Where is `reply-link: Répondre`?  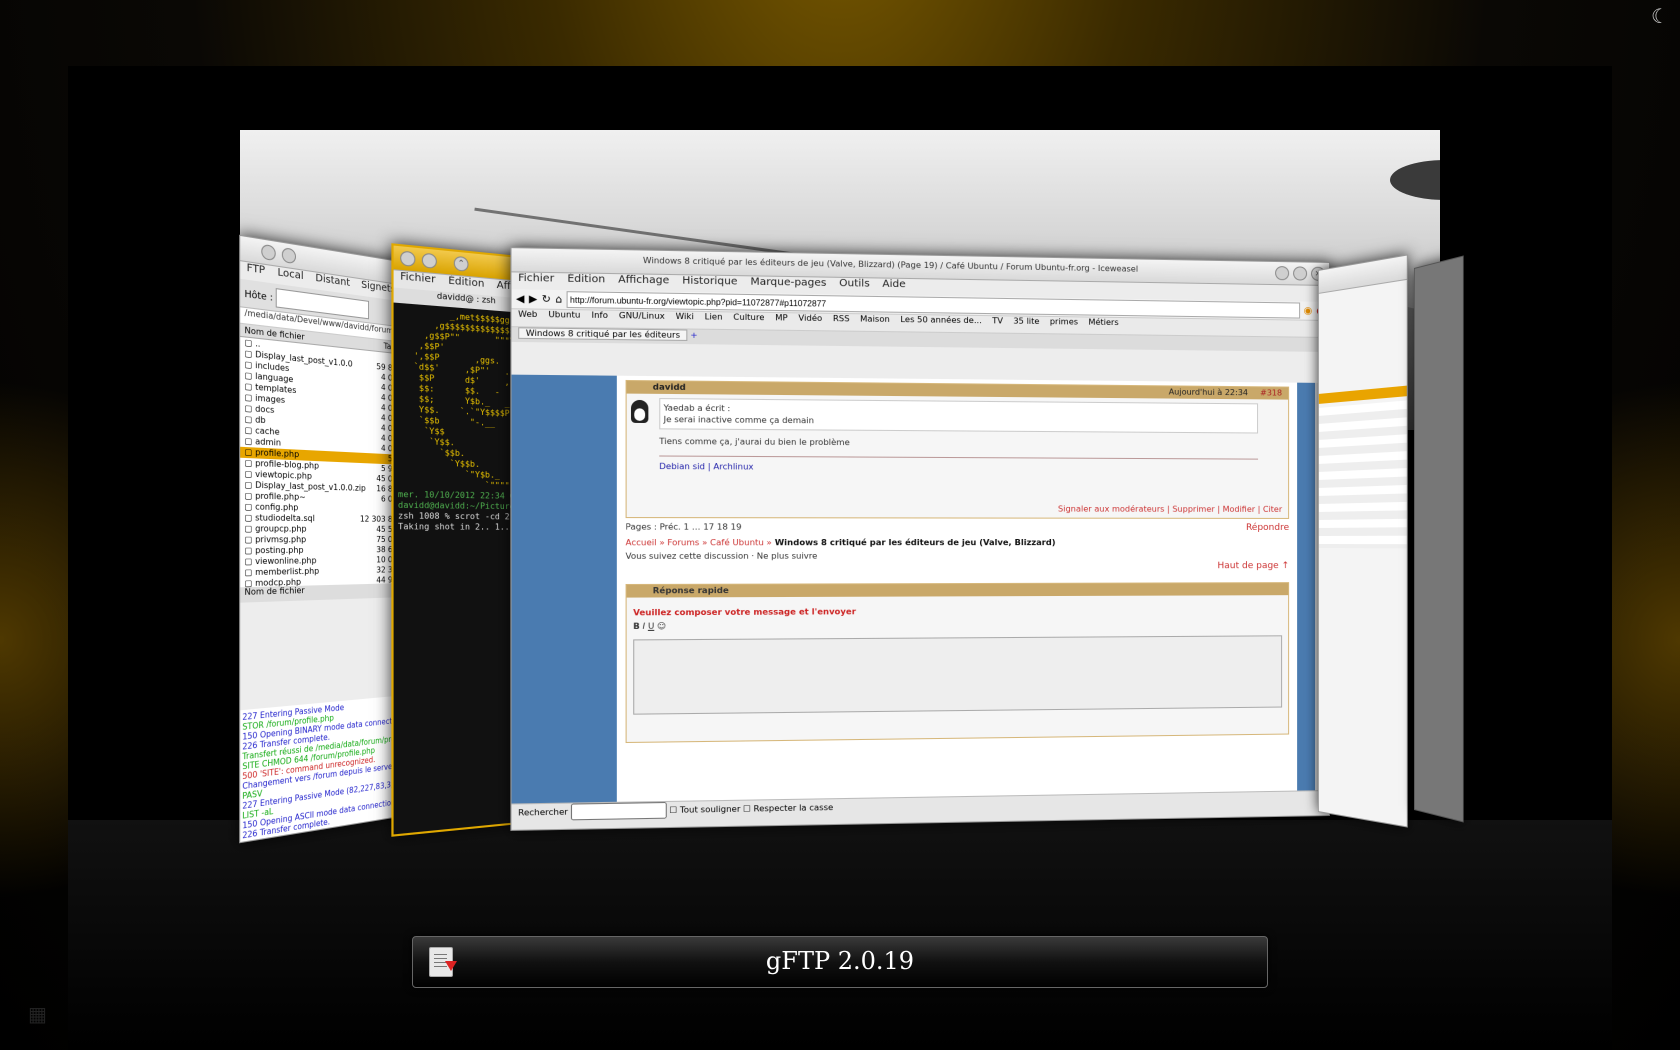
reply-link: Répondre is located at coordinates (1267, 528).